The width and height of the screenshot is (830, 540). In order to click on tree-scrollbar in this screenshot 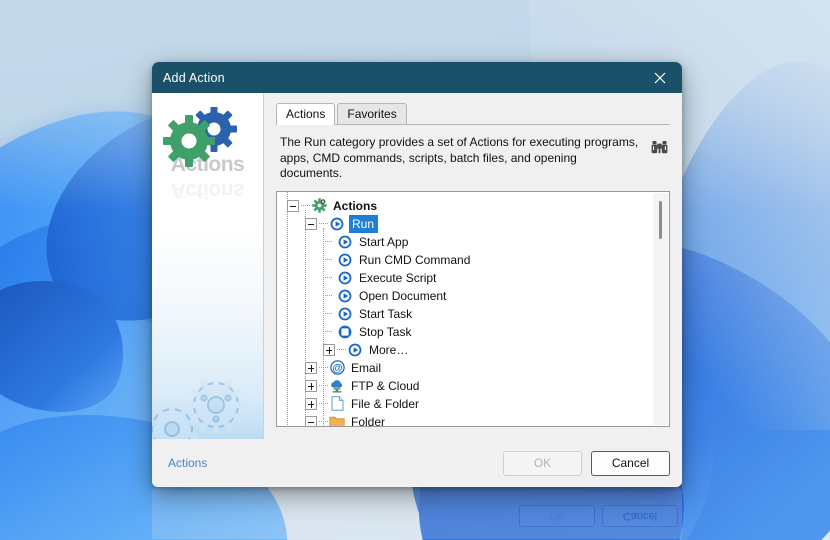, I will do `click(660, 308)`.